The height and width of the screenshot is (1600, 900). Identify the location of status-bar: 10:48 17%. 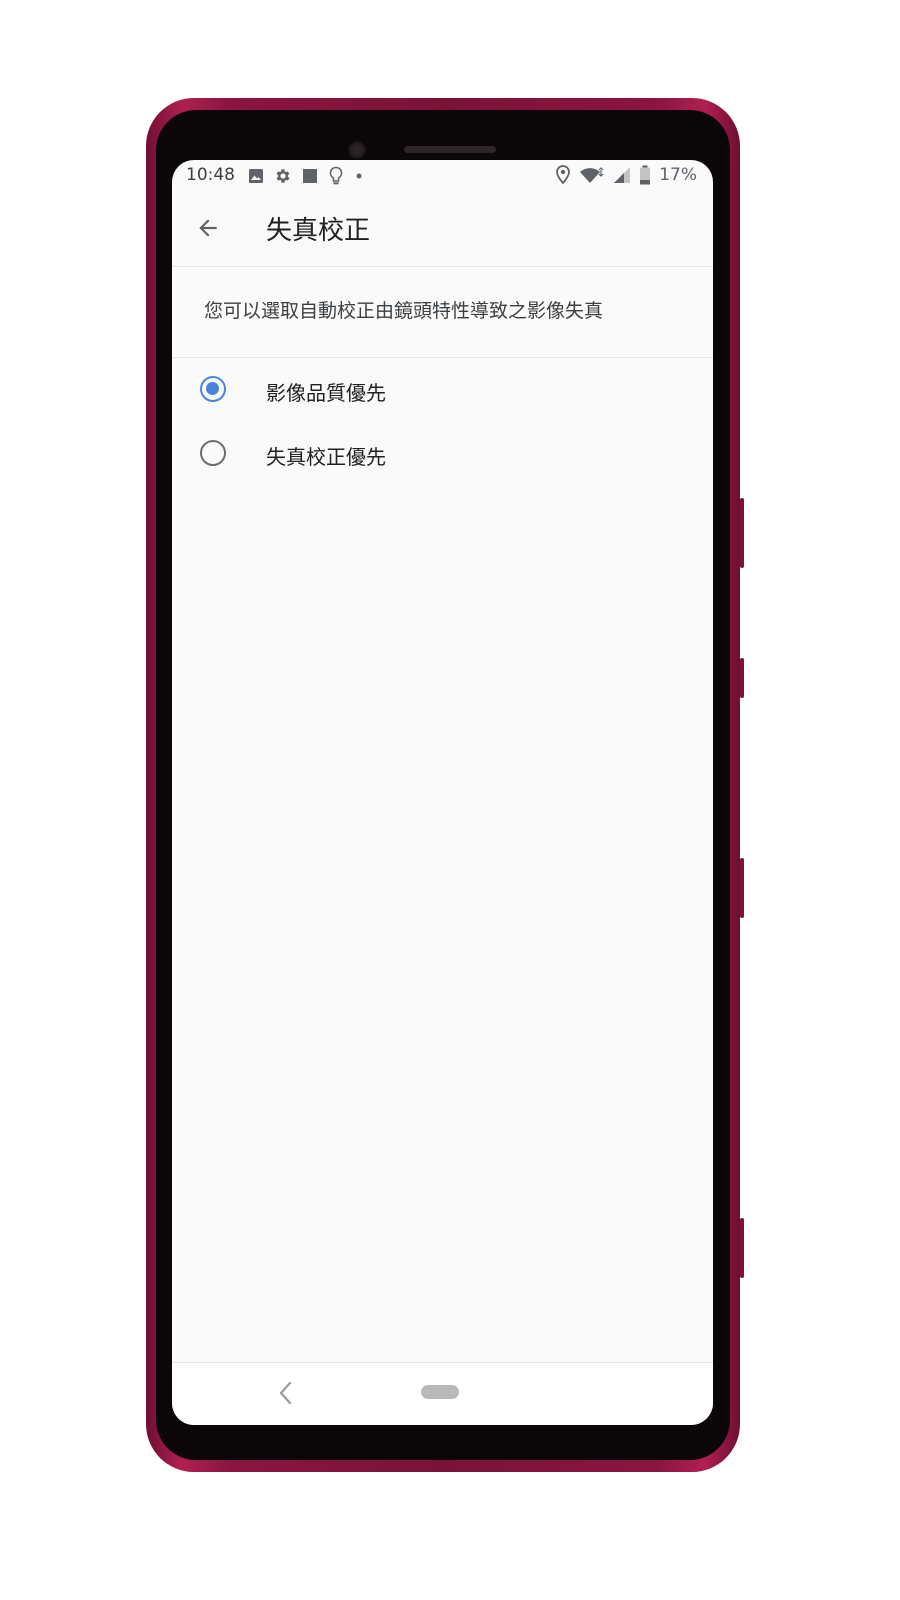
(442, 176).